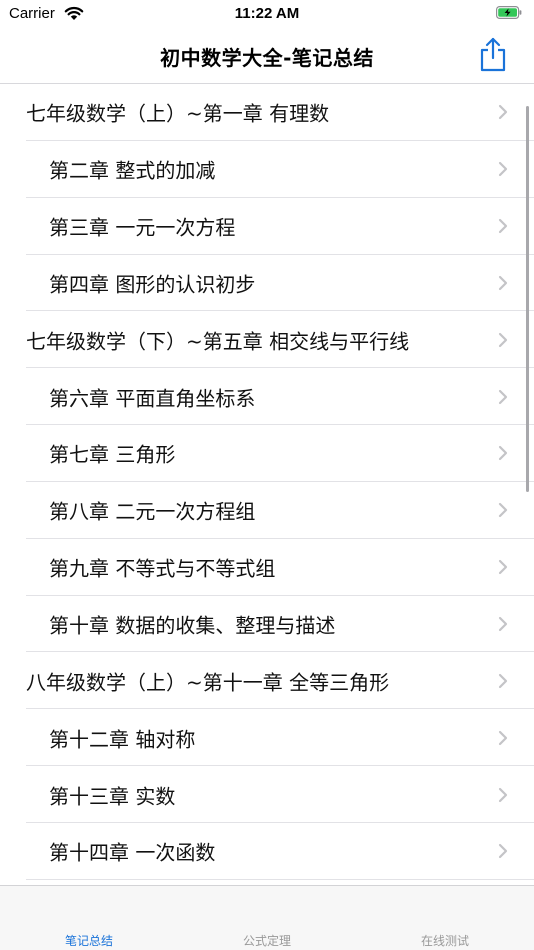 This screenshot has width=534, height=950. What do you see at coordinates (267, 396) in the screenshot?
I see `list-item: 第六章 平面直角坐标系` at bounding box center [267, 396].